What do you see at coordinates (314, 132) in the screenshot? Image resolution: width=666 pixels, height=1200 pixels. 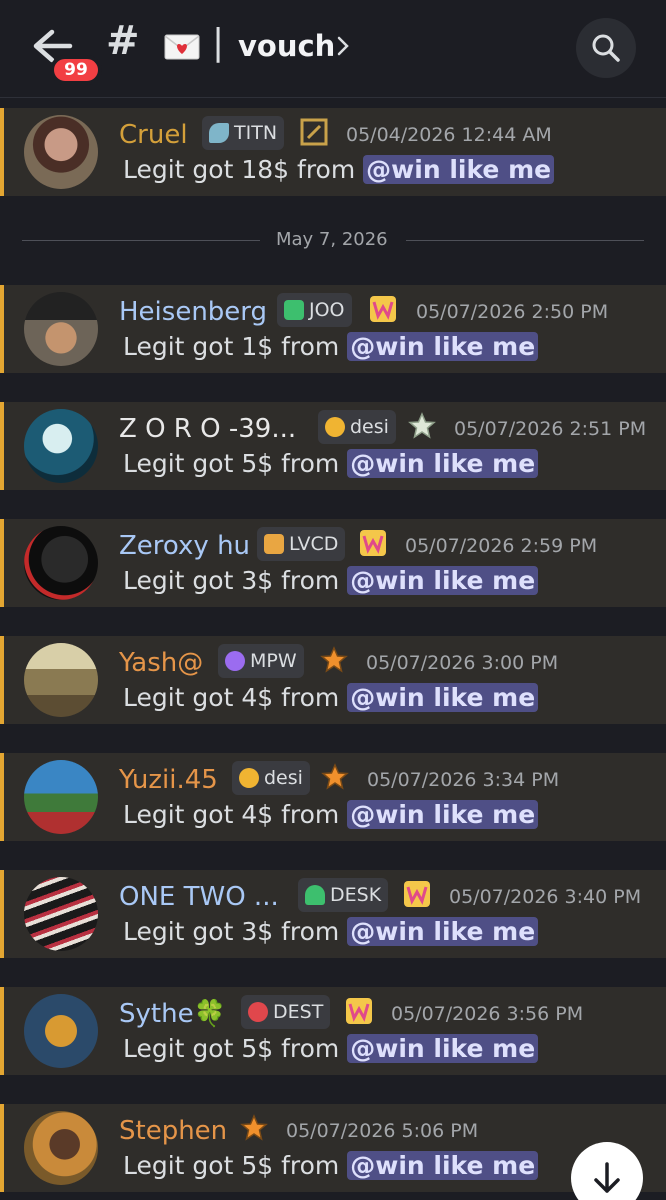 I see `gold-square-badge-icon` at bounding box center [314, 132].